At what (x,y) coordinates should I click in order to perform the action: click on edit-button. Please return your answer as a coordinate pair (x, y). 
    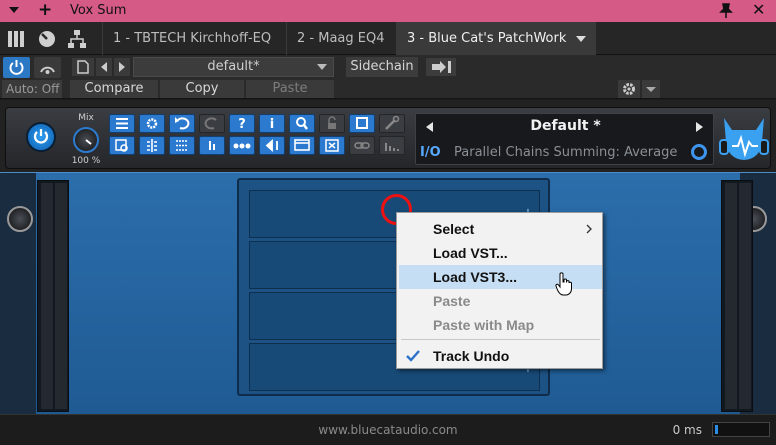
    Looking at the image, I should click on (392, 123).